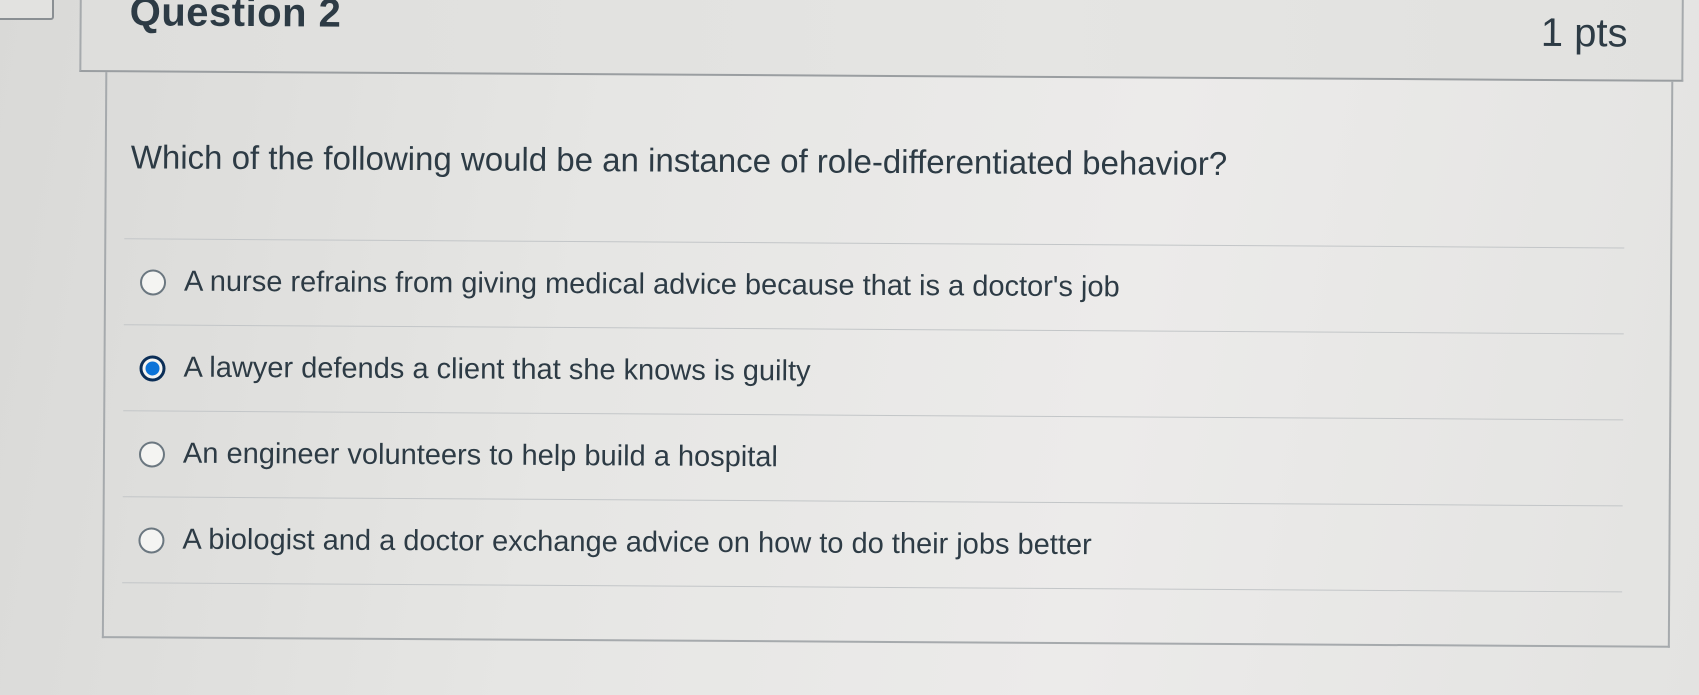 Image resolution: width=1699 pixels, height=695 pixels. I want to click on question-points: 1 pts, so click(1584, 33).